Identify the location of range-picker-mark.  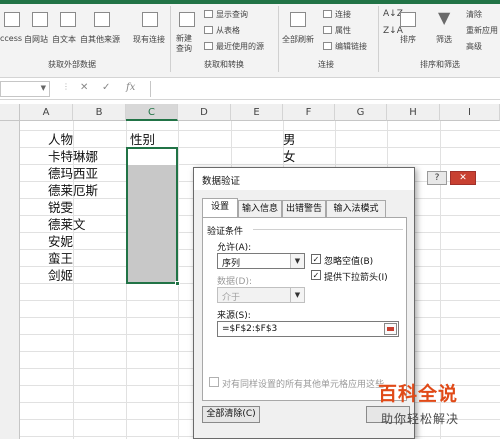
(390, 329).